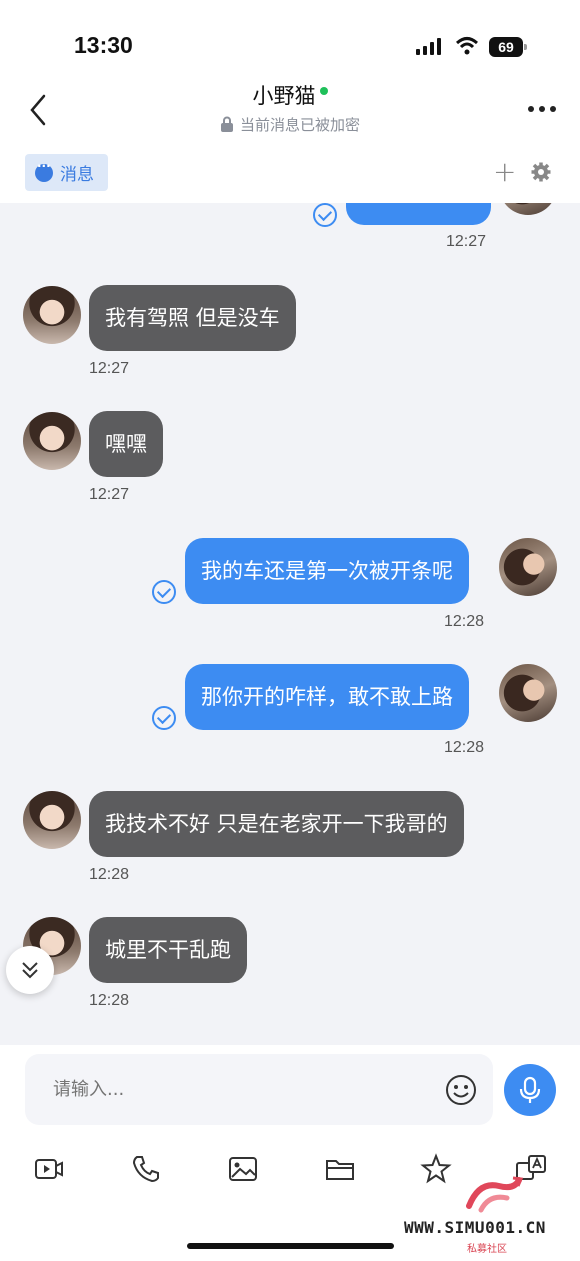  What do you see at coordinates (487, 1249) in the screenshot?
I see `watermark-subtext: 私募社区` at bounding box center [487, 1249].